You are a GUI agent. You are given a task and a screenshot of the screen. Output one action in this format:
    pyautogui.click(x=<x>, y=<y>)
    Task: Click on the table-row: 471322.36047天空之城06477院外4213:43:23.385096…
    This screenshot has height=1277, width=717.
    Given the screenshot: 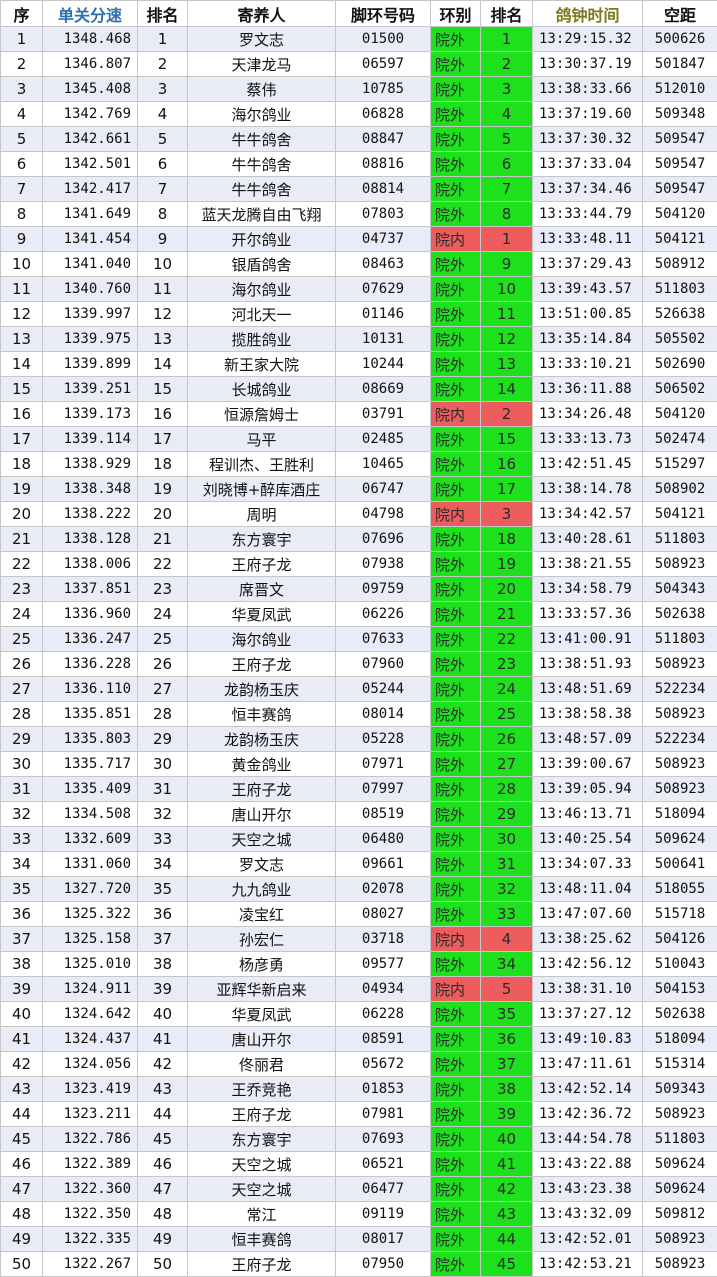 What is the action you would take?
    pyautogui.click(x=359, y=1189)
    